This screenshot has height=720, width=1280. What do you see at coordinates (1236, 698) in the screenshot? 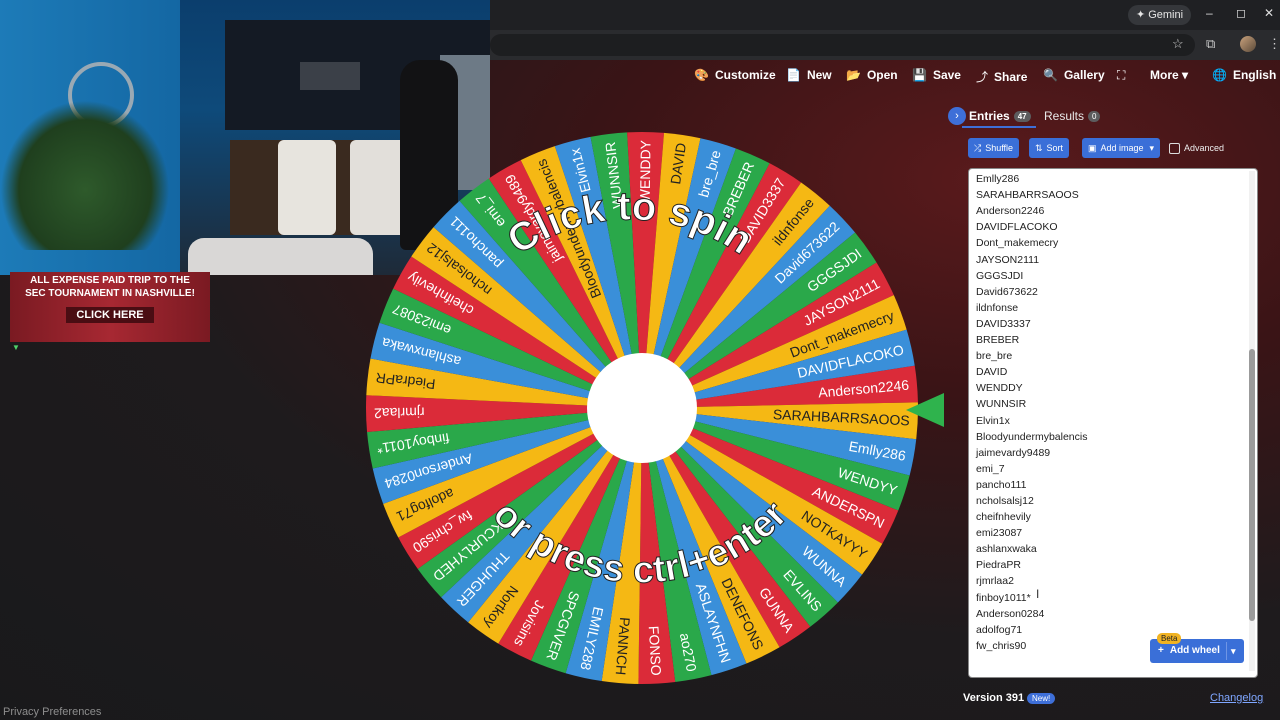
I see `changelog-link: Changelog` at bounding box center [1236, 698].